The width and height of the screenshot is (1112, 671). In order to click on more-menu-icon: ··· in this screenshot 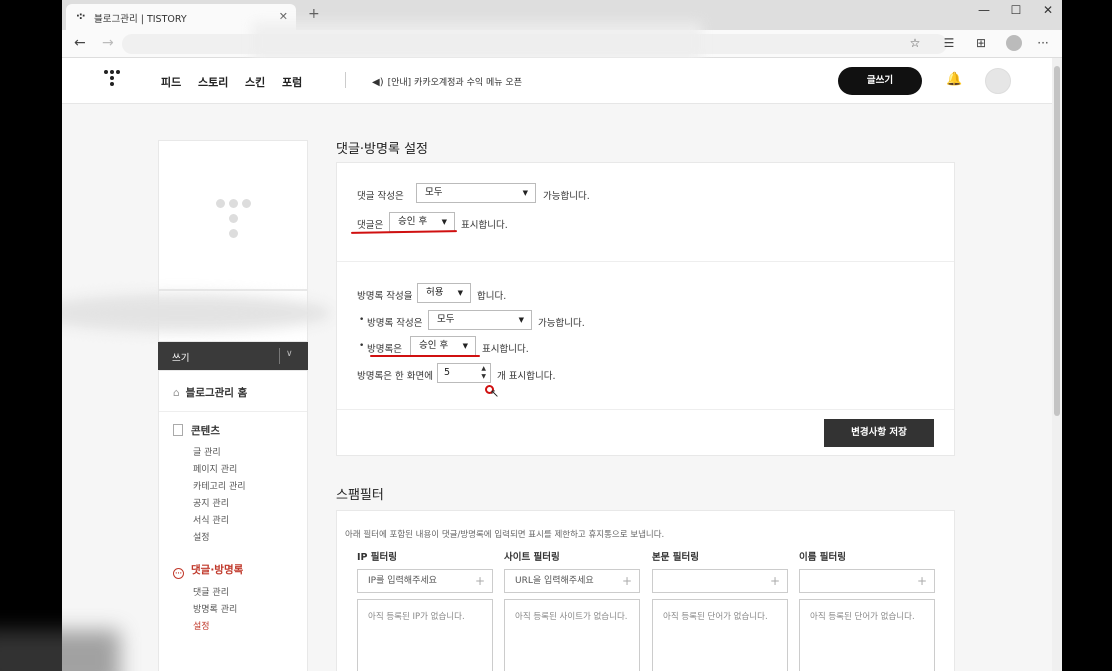, I will do `click(1043, 43)`.